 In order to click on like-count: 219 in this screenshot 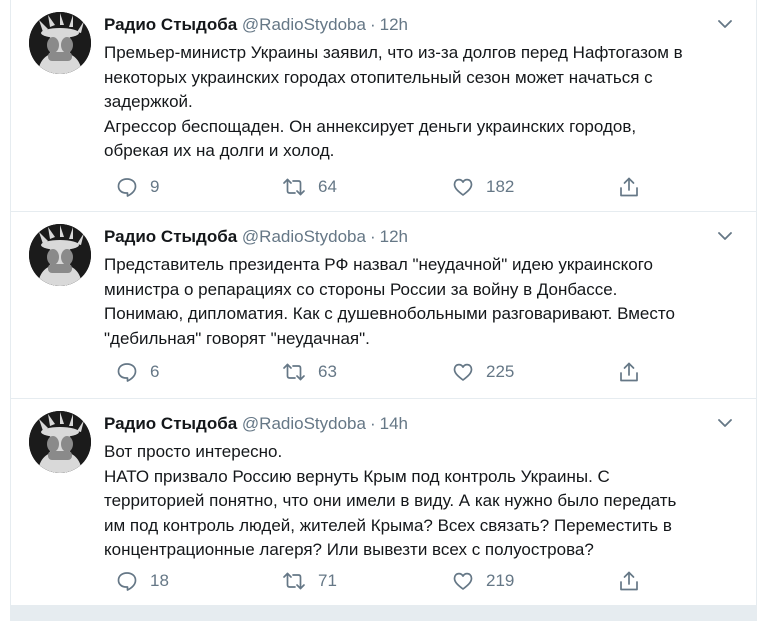, I will do `click(500, 580)`.